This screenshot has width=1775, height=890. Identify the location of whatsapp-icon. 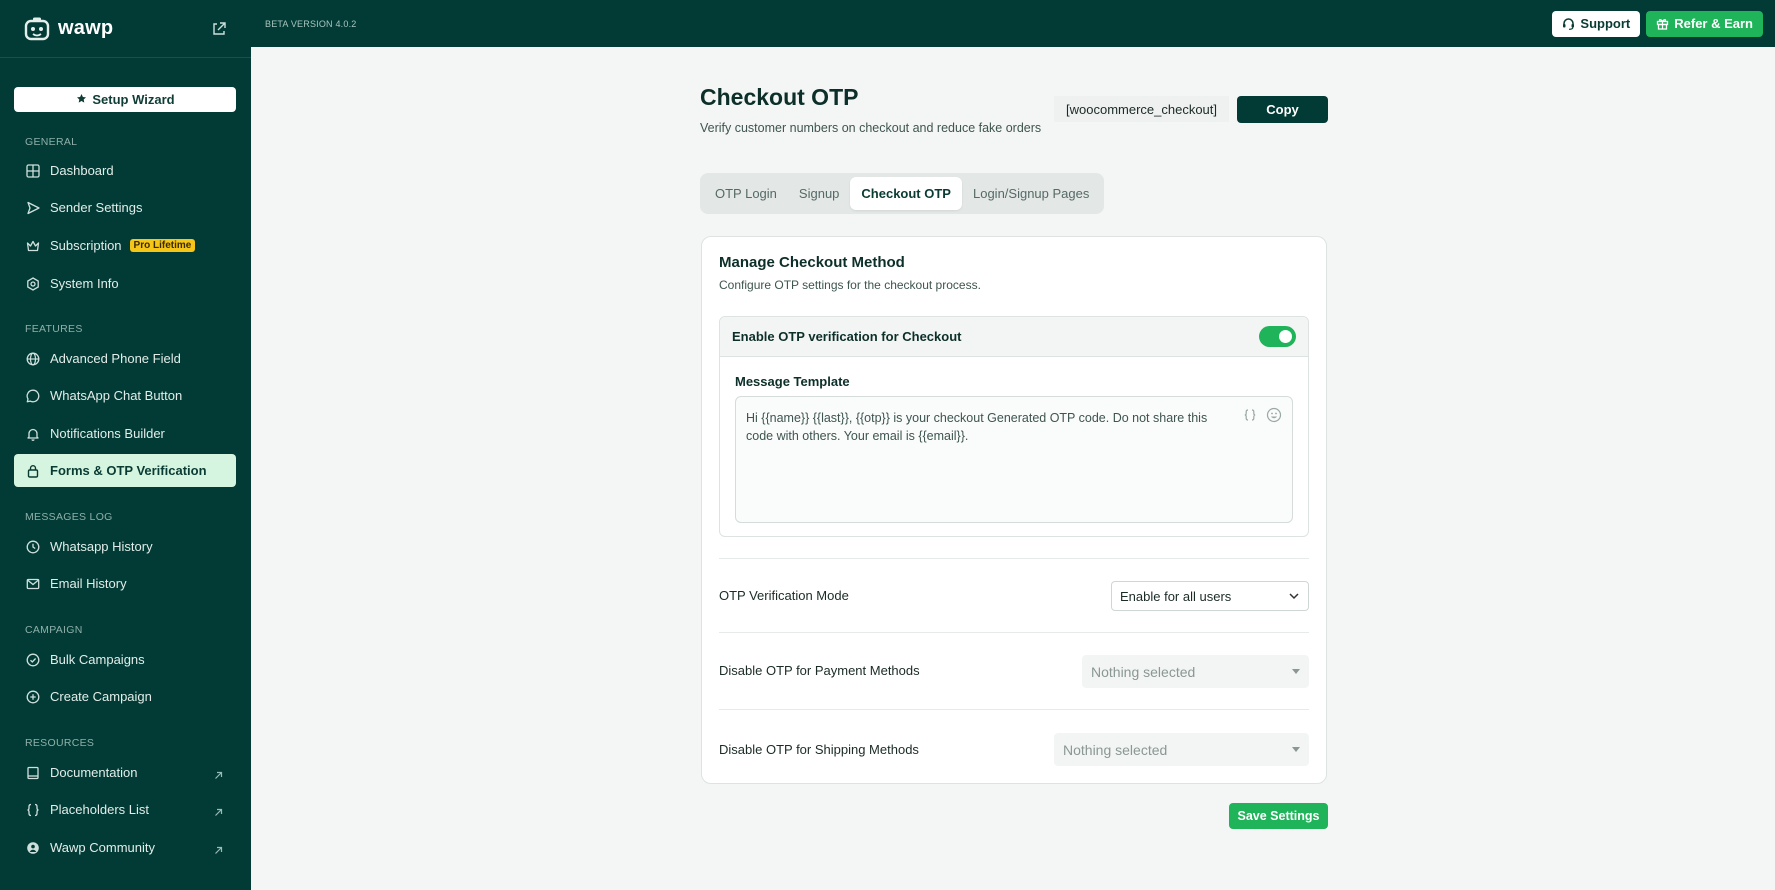
(33, 396).